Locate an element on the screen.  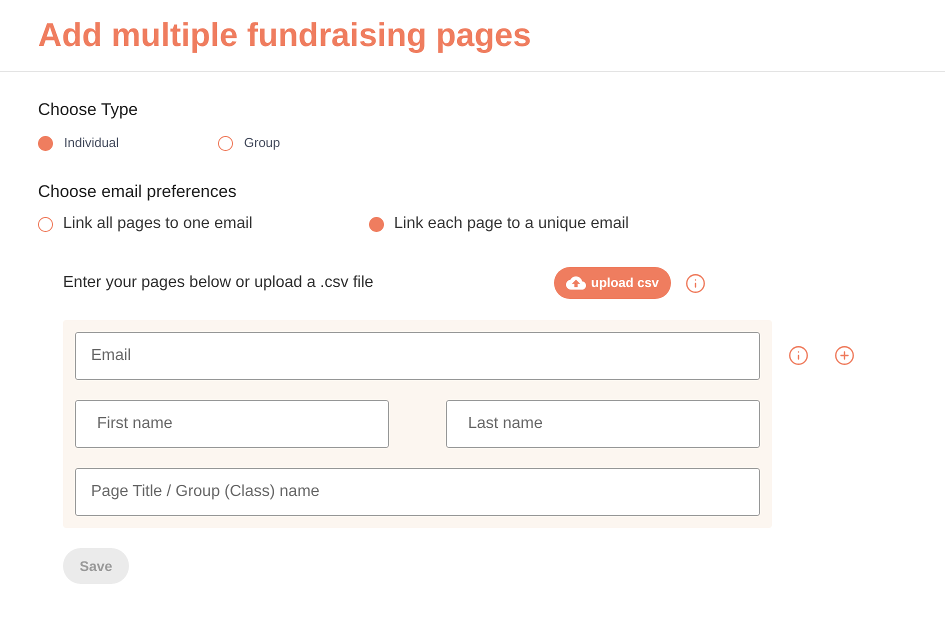
radio-label: Link each page to a unique email is located at coordinates (511, 224).